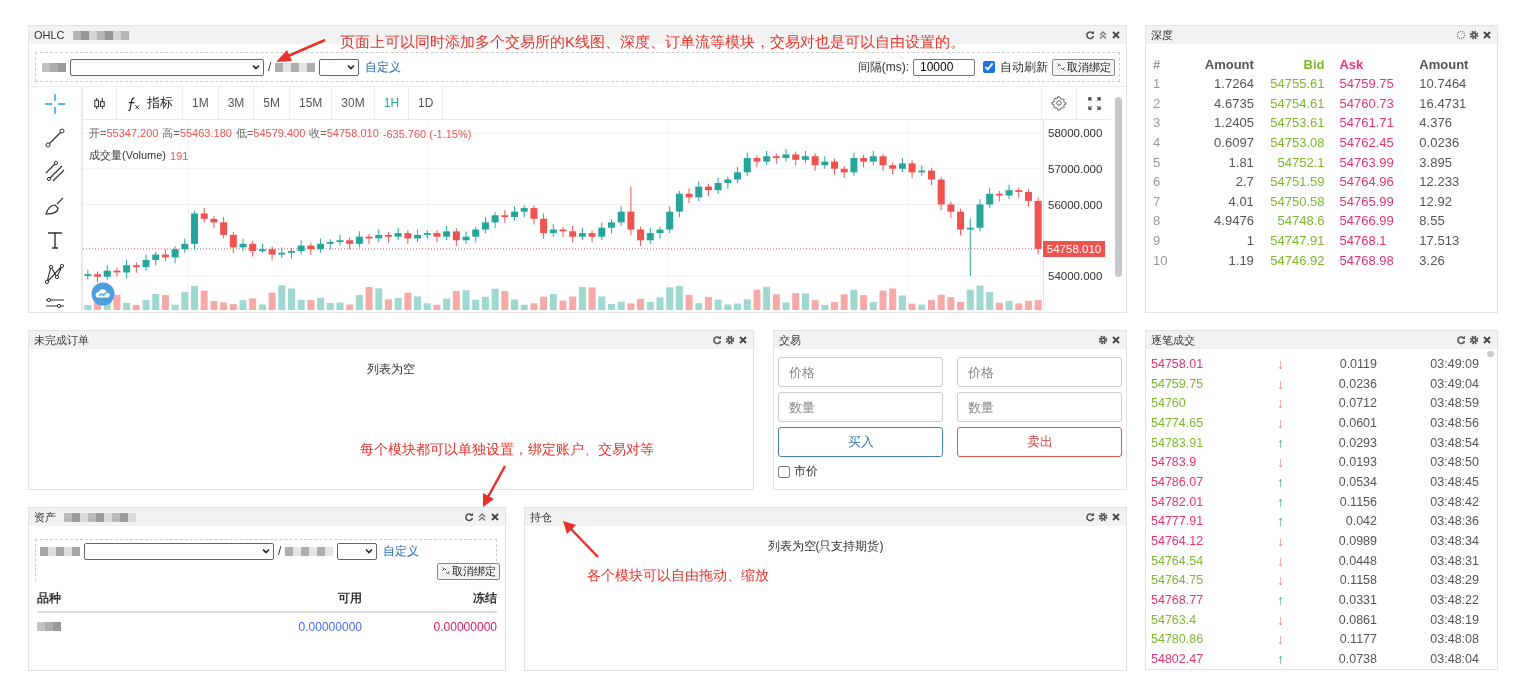  I want to click on trade-price: 54760, so click(1169, 403).